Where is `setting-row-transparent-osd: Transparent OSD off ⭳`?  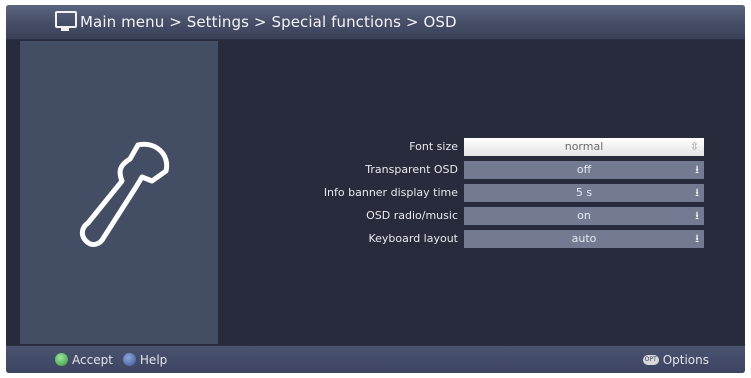
setting-row-transparent-osd: Transparent OSD off ⭳ is located at coordinates (479, 169).